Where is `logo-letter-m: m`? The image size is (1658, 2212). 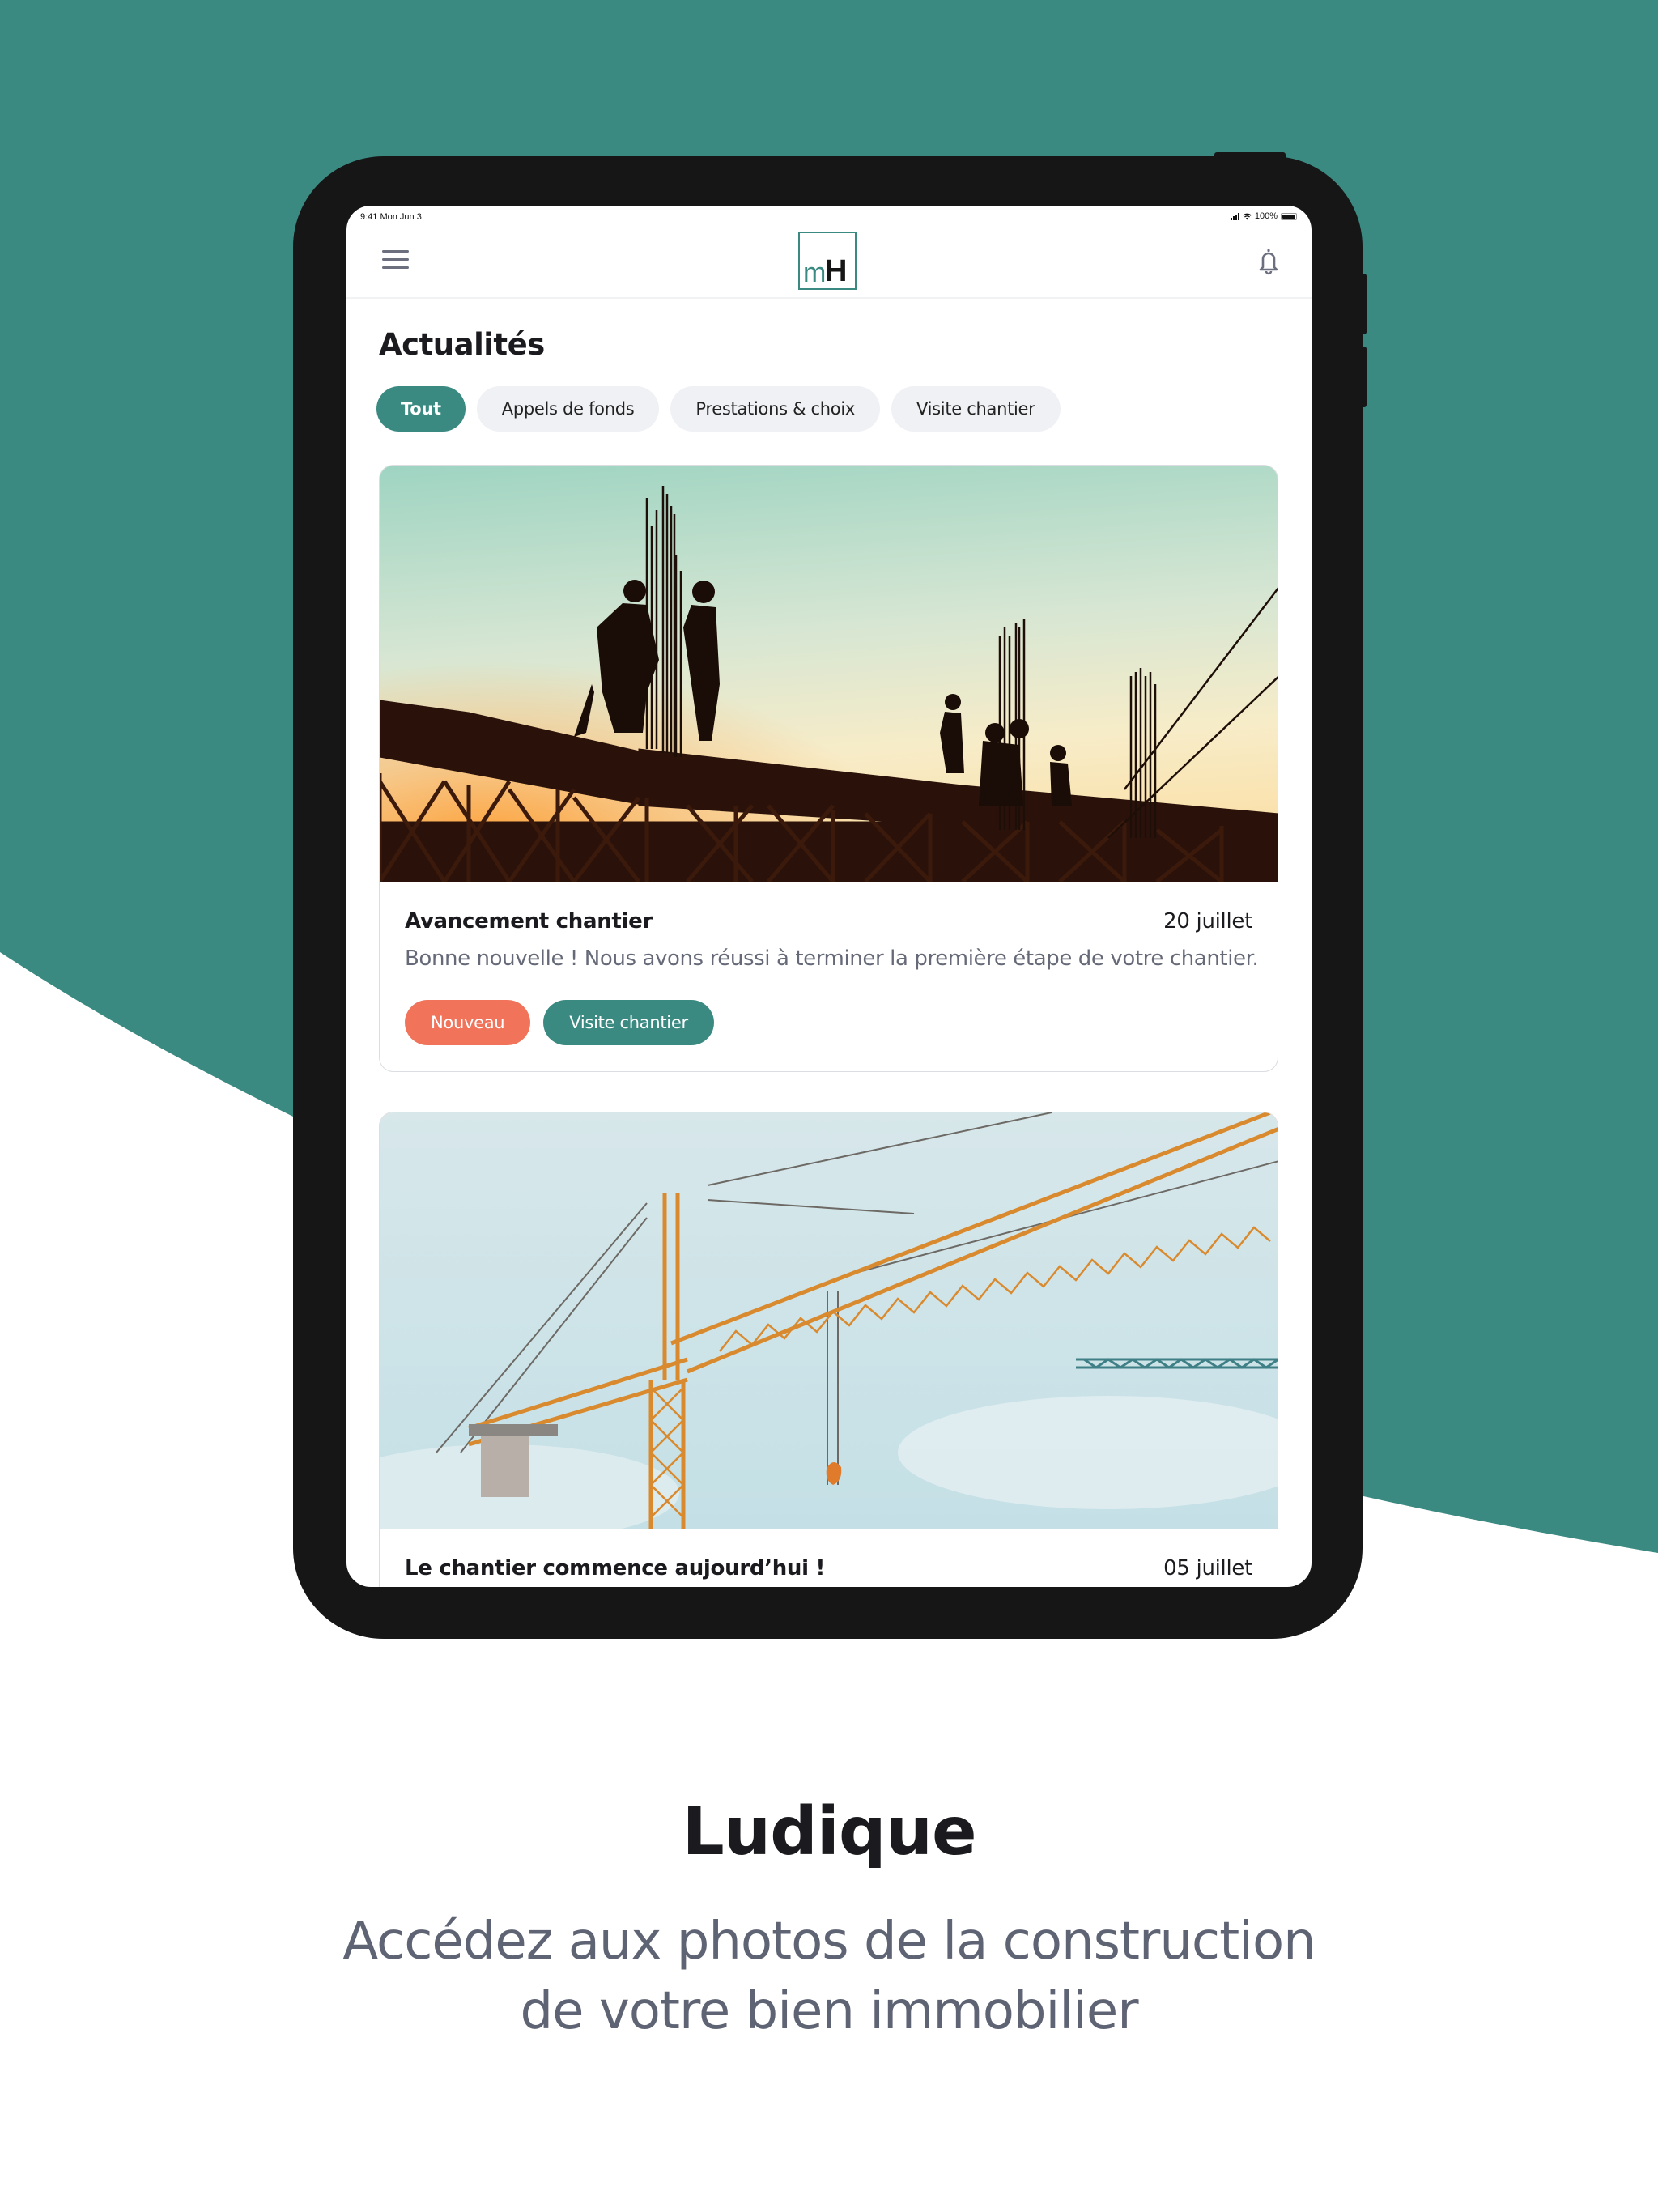
logo-letter-m: m is located at coordinates (814, 272).